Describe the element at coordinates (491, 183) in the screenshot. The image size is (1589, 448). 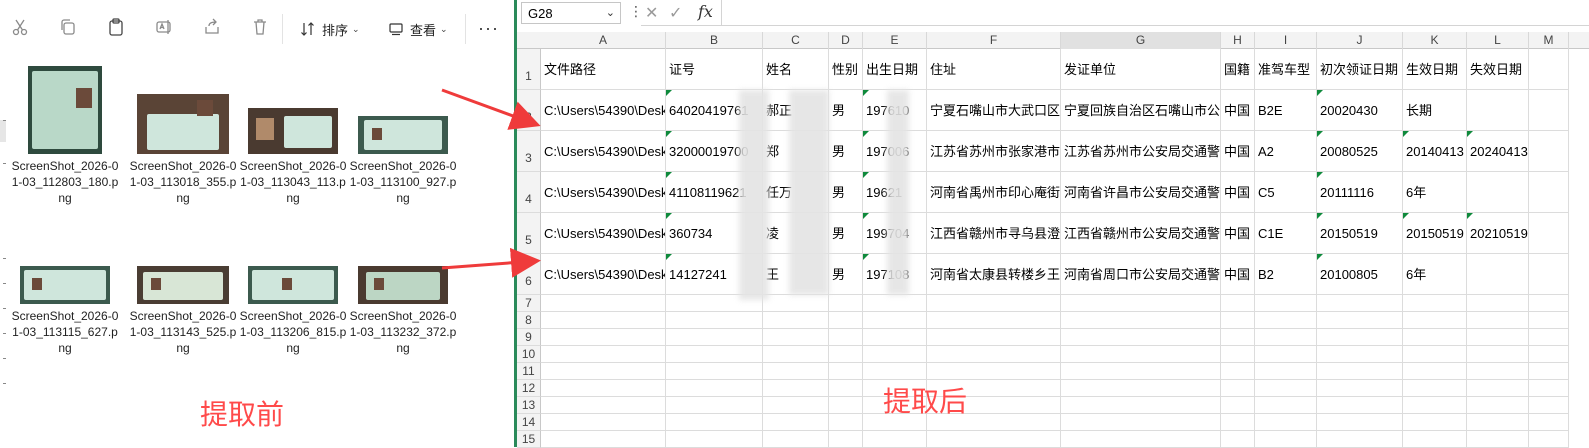
I see `arrow-annotations` at that location.